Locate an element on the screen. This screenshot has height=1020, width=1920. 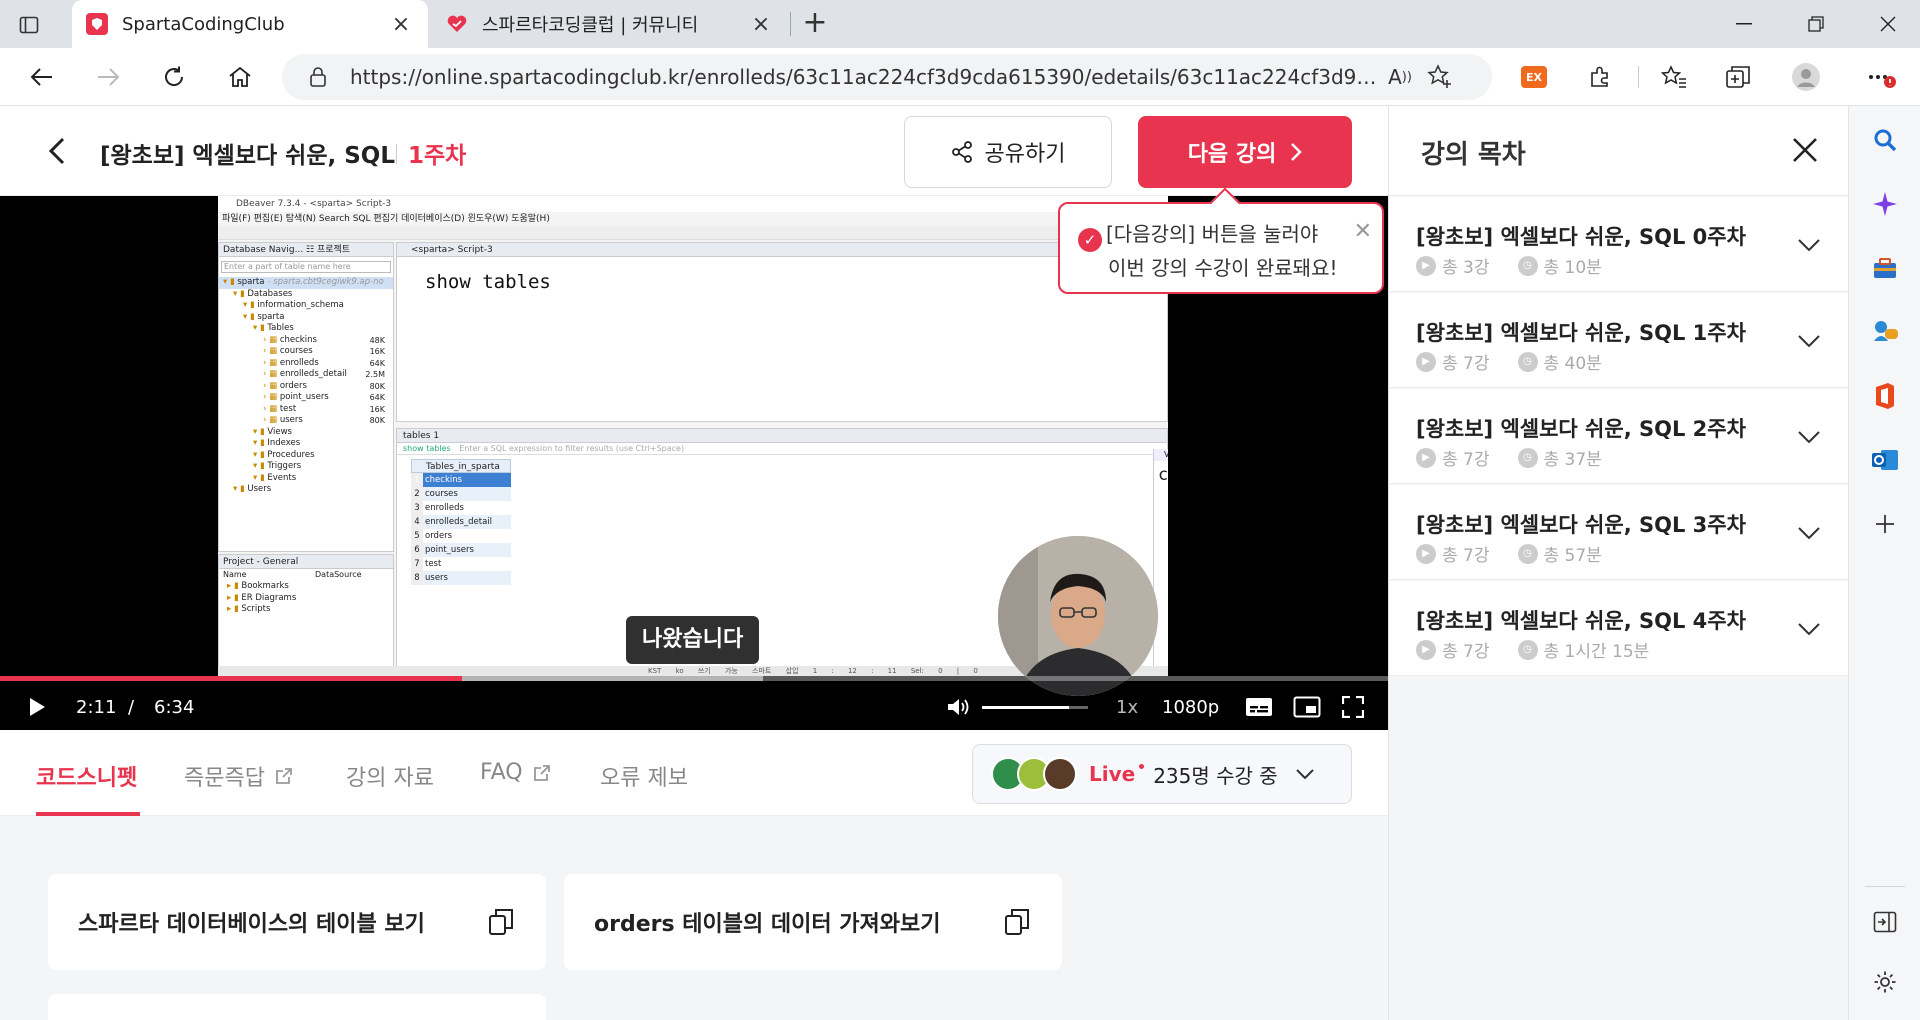
more-menu-icon is located at coordinates (1882, 77).